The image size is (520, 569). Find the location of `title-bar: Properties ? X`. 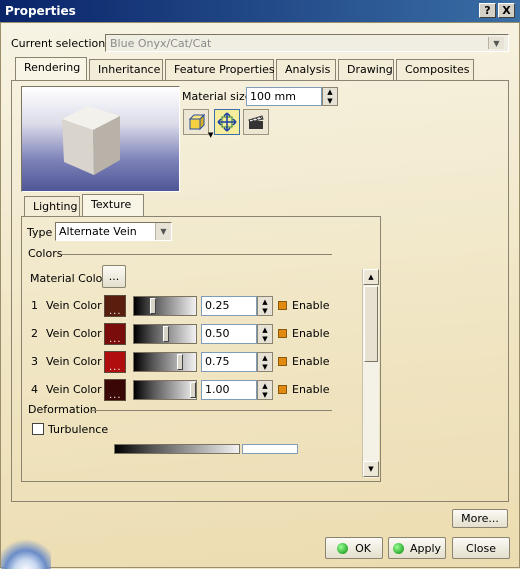

title-bar: Properties ? X is located at coordinates (260, 11).